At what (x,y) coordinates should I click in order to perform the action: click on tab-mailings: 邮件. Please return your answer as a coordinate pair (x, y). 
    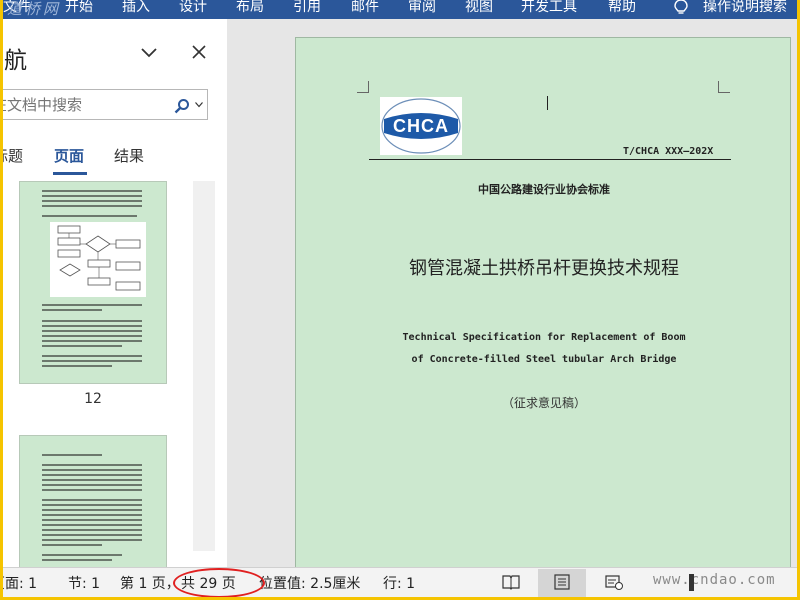
    Looking at the image, I should click on (365, 8).